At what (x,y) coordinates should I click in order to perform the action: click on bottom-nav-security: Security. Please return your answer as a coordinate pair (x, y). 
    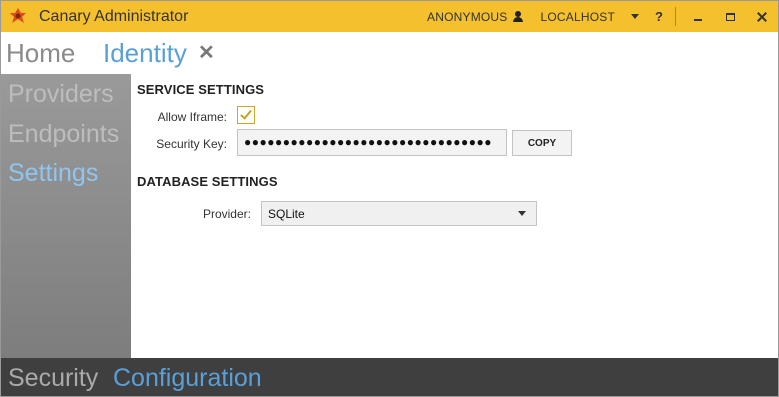
    Looking at the image, I should click on (53, 378).